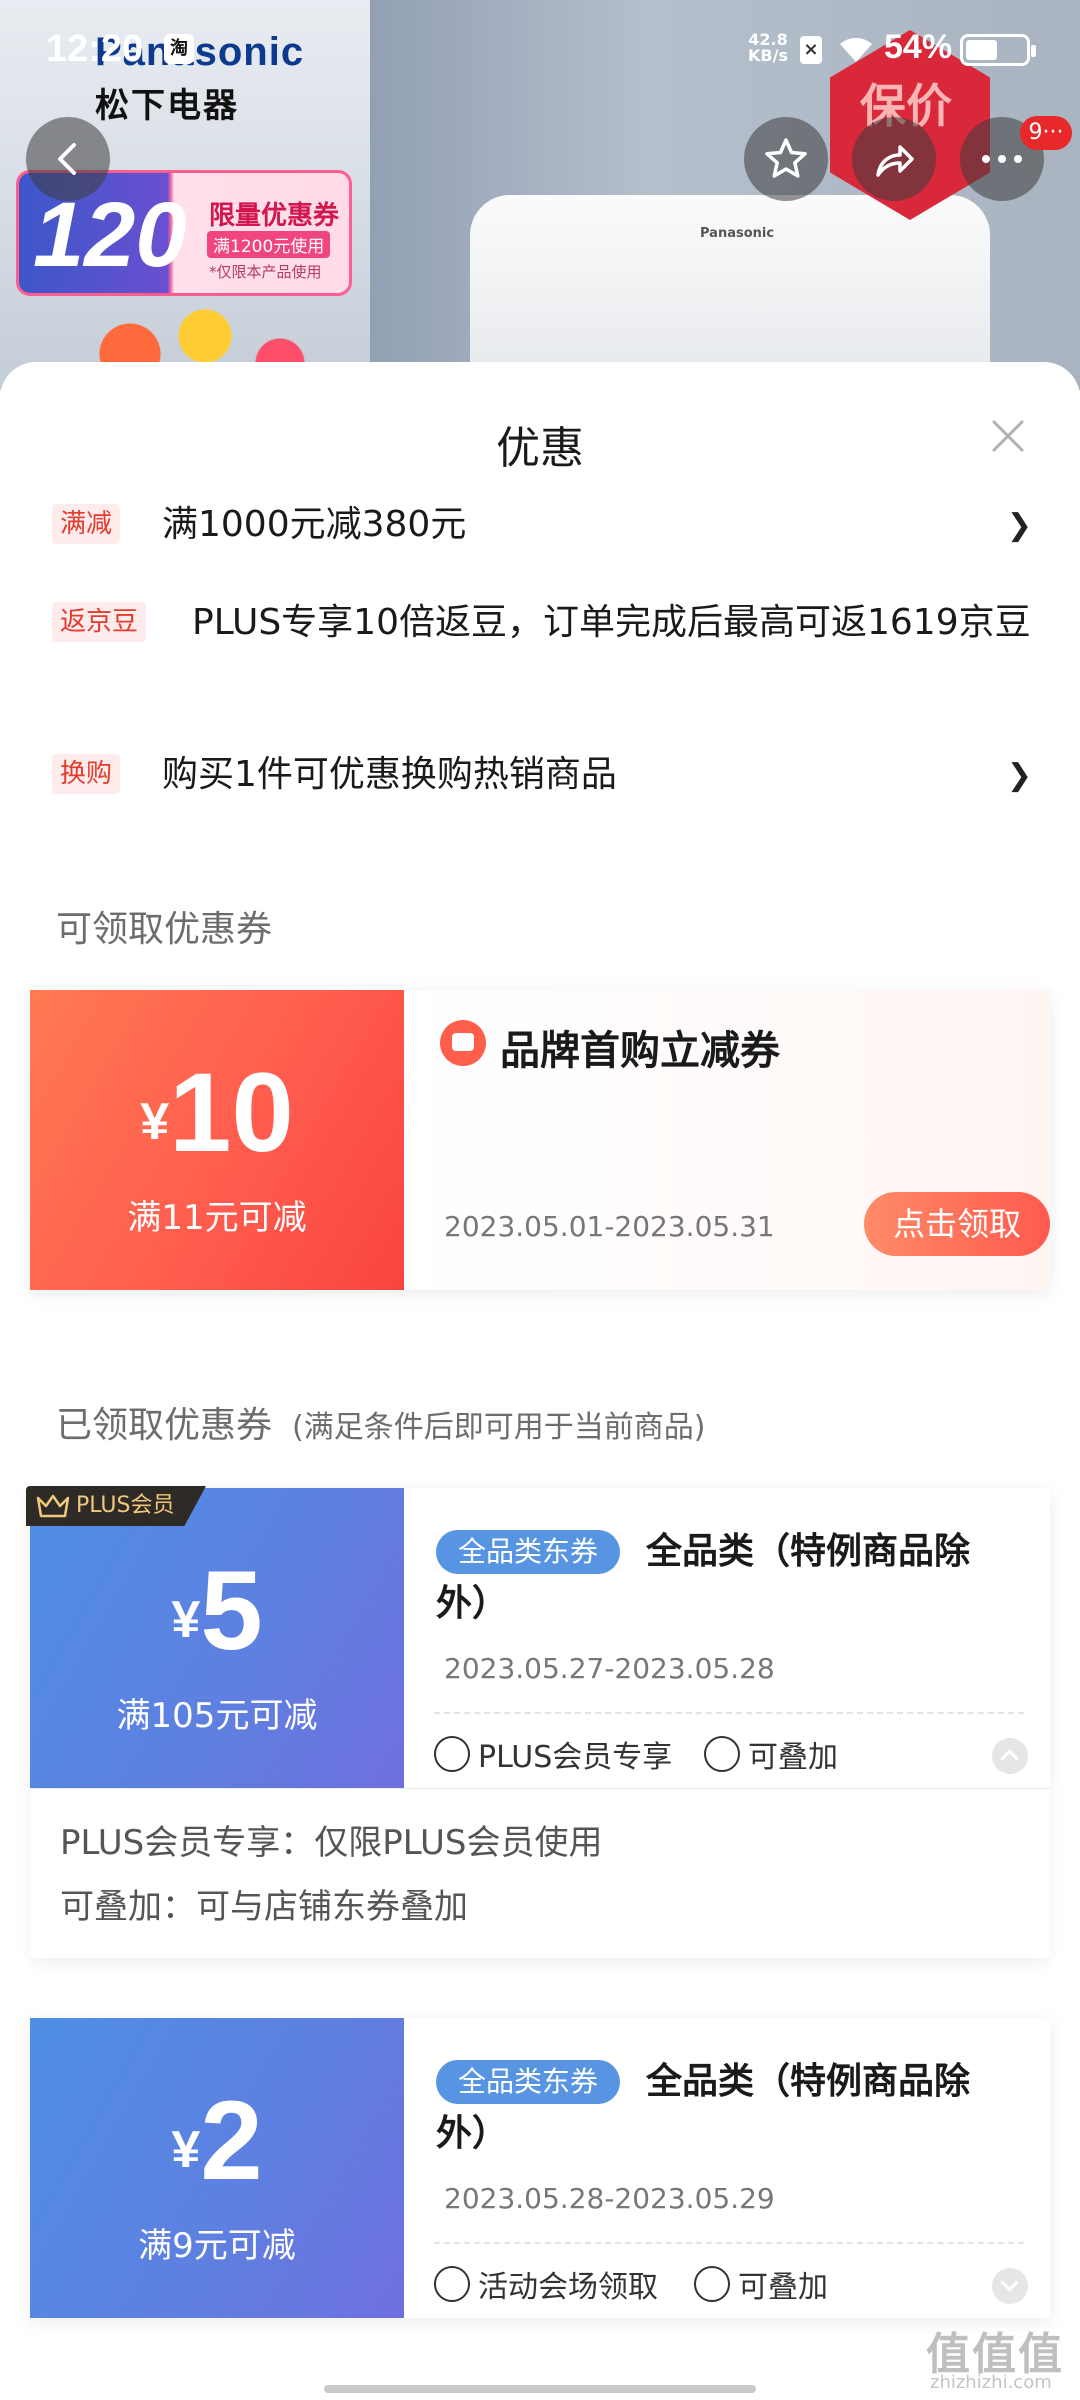 This screenshot has height=2400, width=1080. I want to click on promo-tag: 返京豆, so click(99, 622).